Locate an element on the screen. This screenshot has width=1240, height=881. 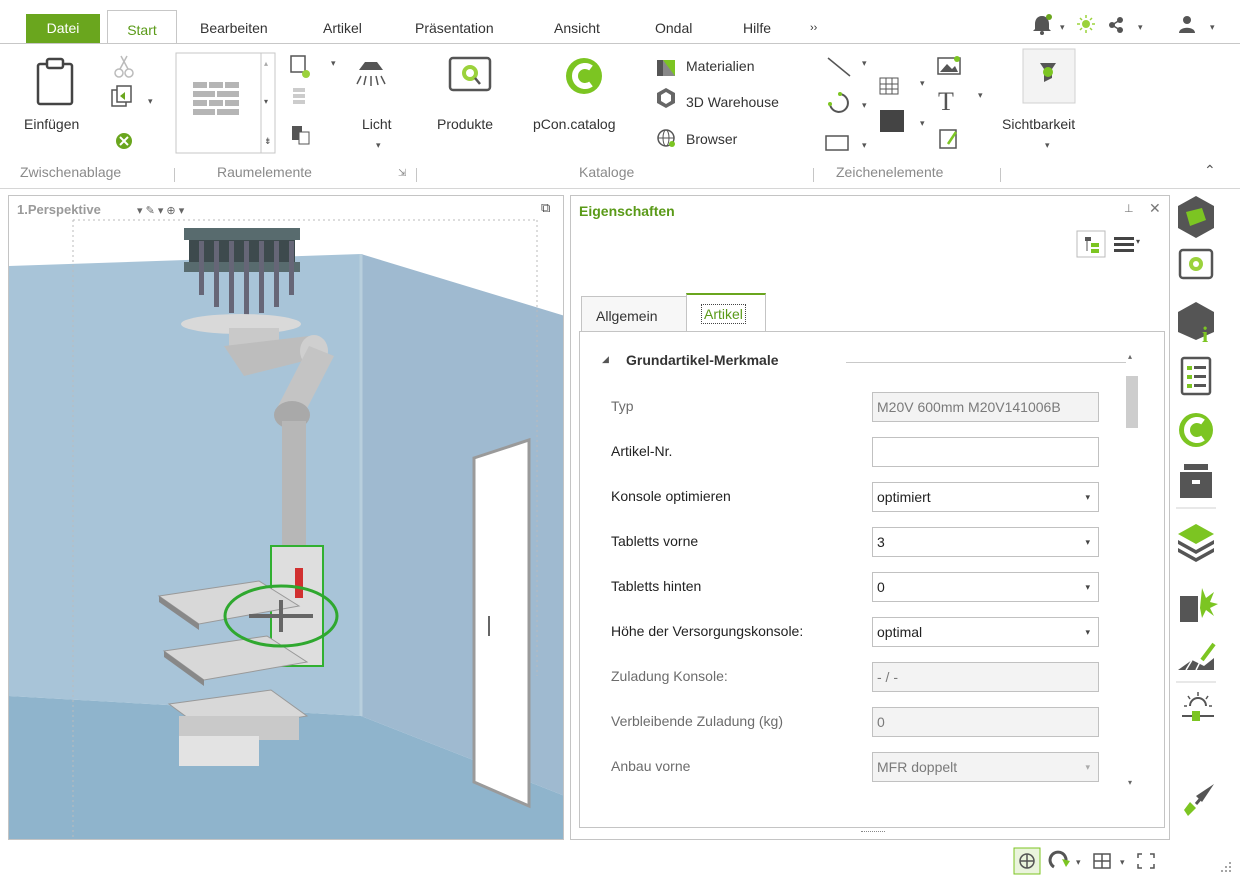
dialog-launcher-icon: ⇲ is located at coordinates (402, 173).